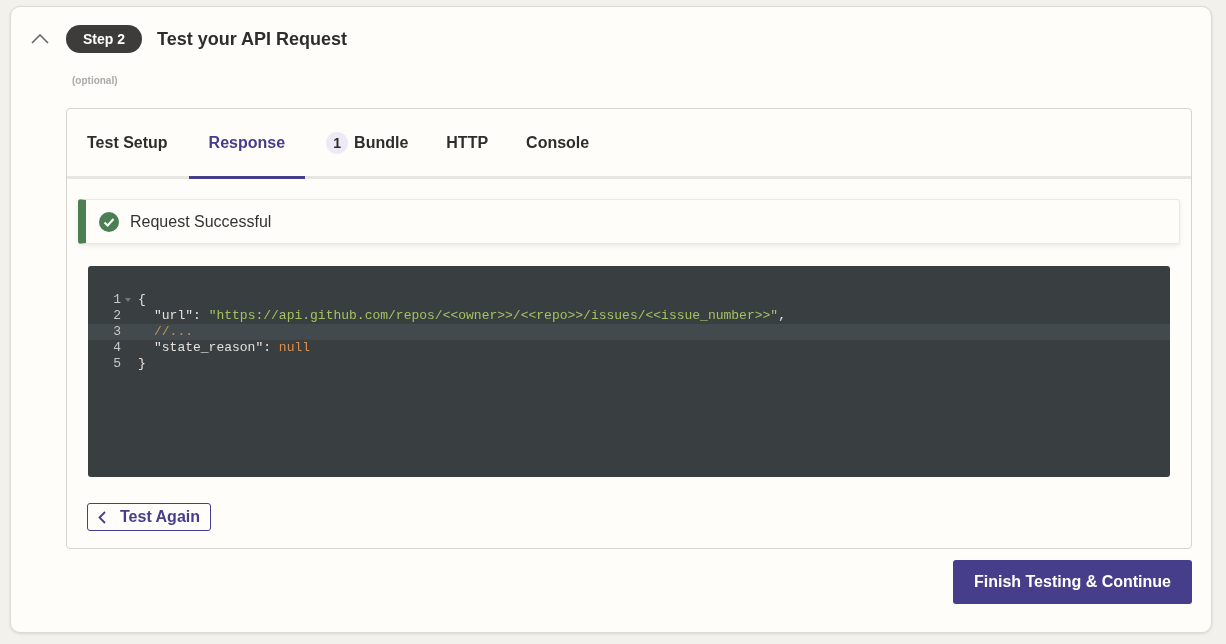  I want to click on line-number: 2, so click(117, 315).